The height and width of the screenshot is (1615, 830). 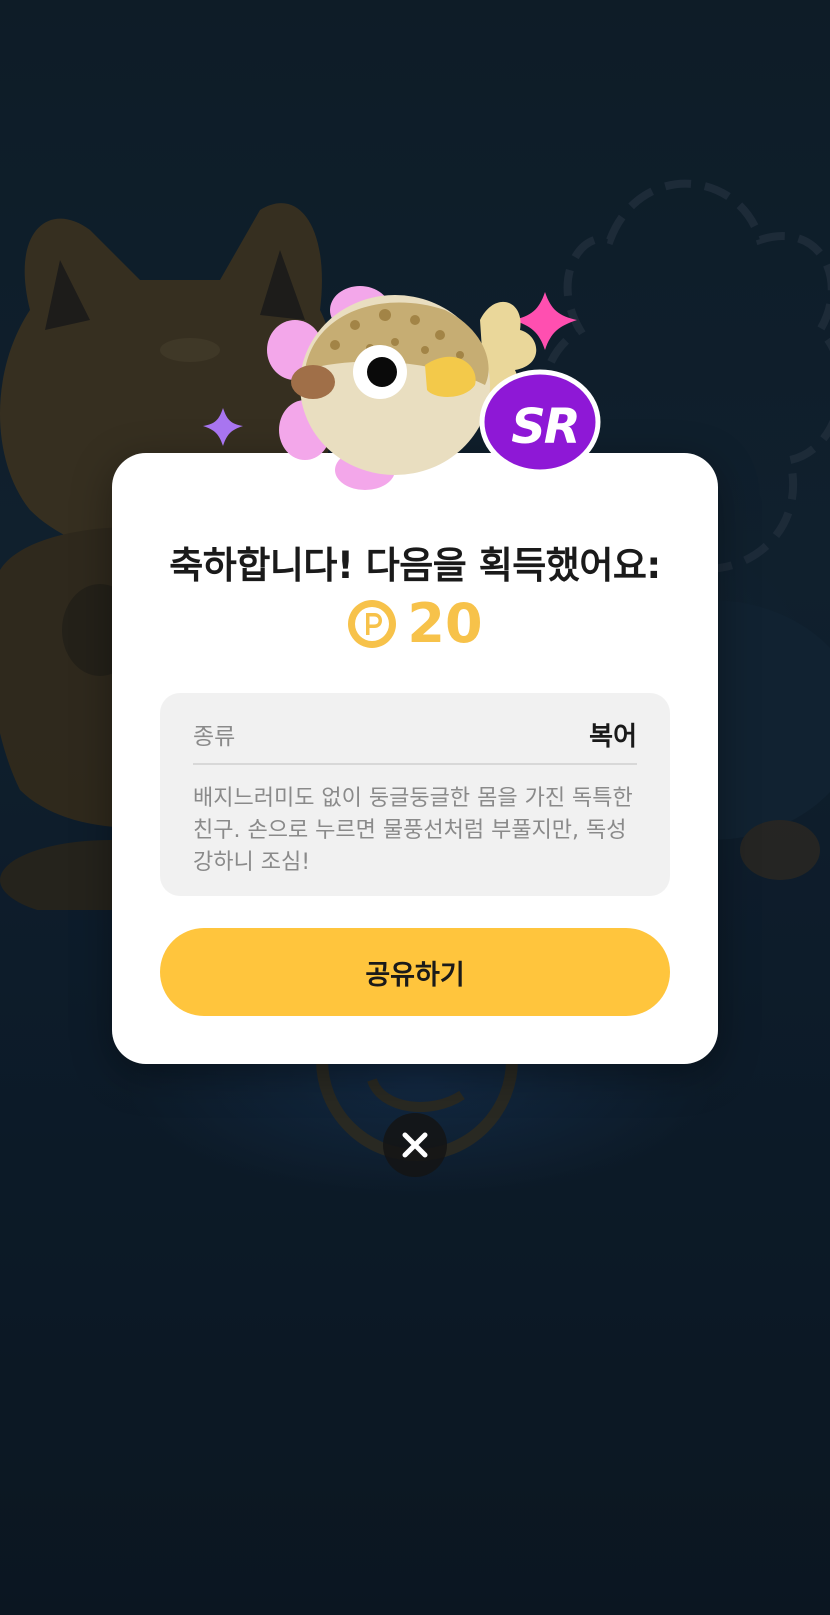 I want to click on sparkle-icon, so click(x=223, y=427).